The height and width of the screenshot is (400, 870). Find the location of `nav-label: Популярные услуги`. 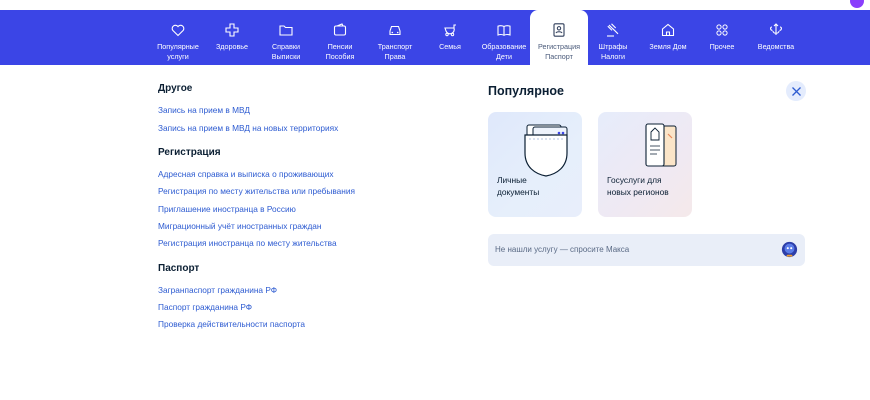

nav-label: Популярные услуги is located at coordinates (178, 51).